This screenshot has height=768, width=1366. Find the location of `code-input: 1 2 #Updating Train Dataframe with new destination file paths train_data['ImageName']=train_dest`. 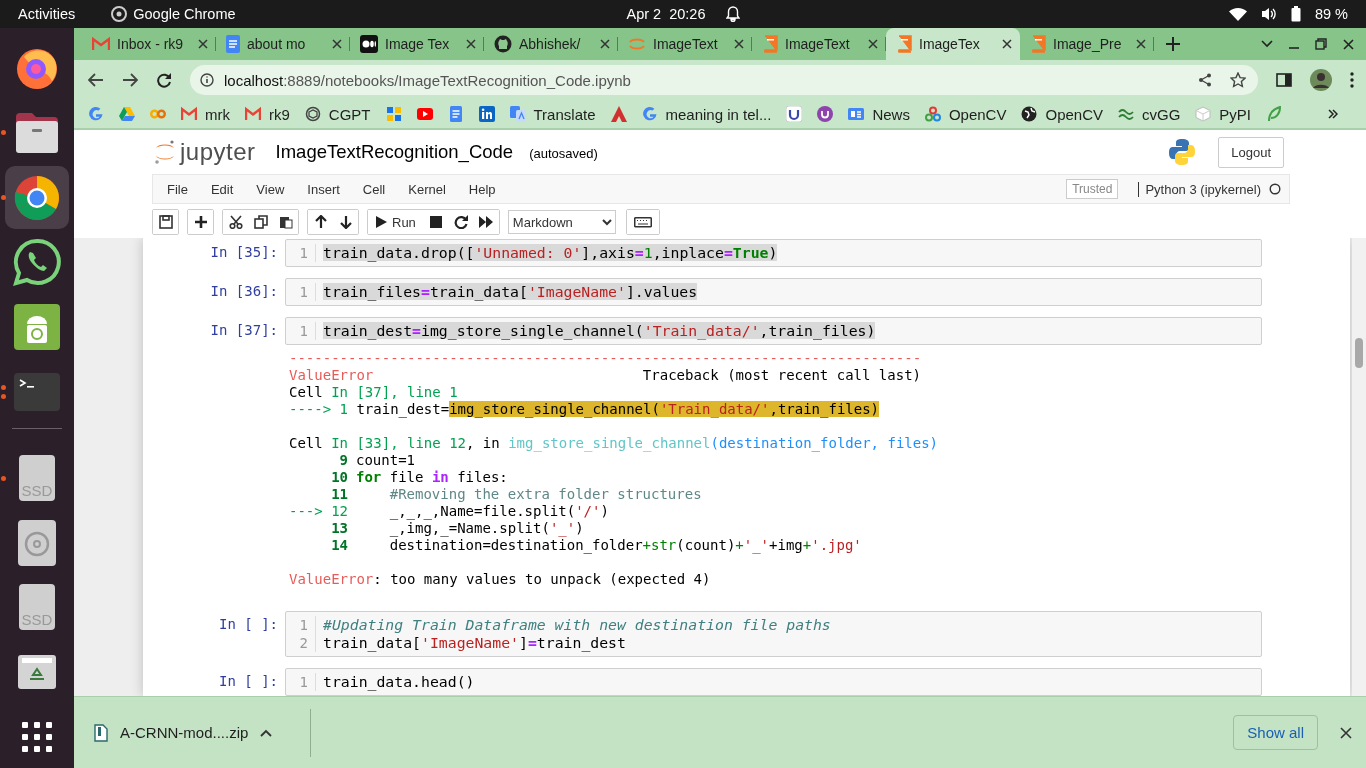

code-input: 1 2 #Updating Train Dataframe with new destination file paths train_data['ImageName']=train_dest is located at coordinates (773, 634).